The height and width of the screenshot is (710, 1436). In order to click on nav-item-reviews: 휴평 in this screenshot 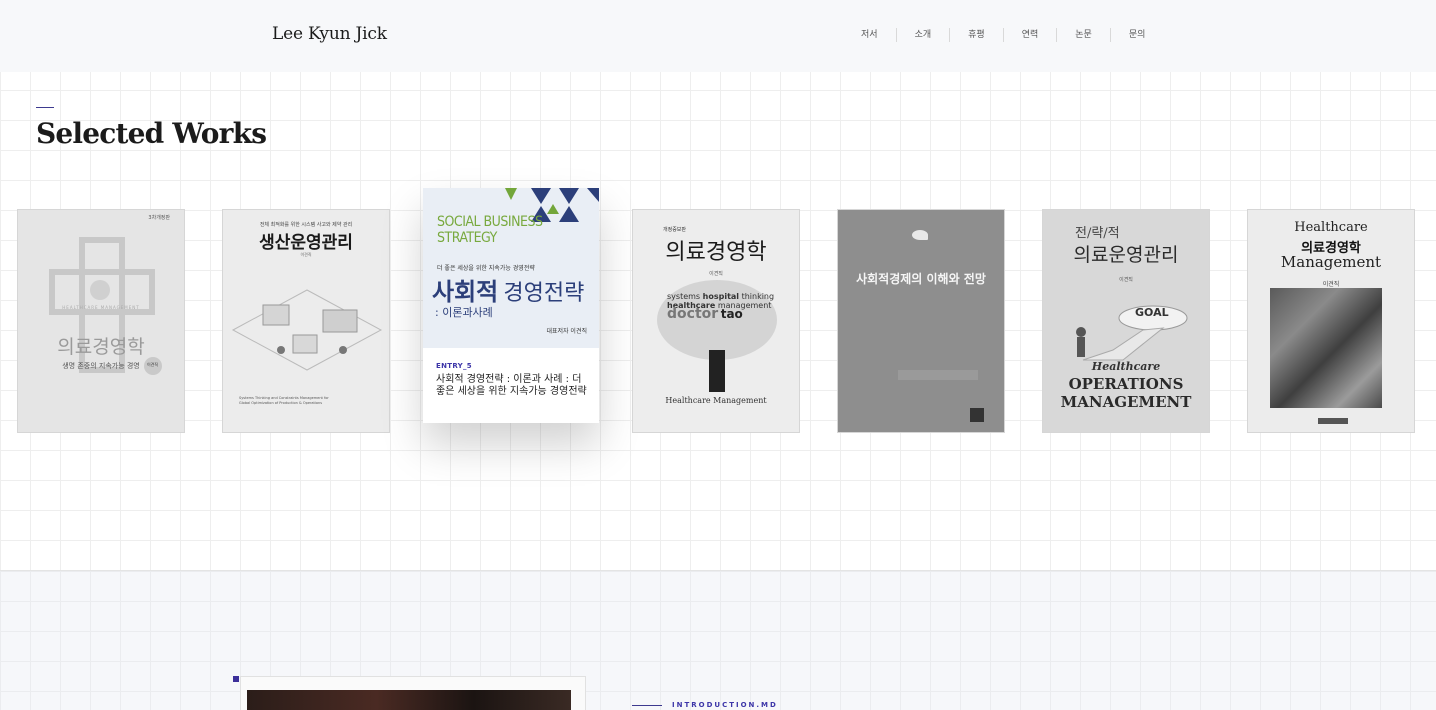, I will do `click(976, 35)`.